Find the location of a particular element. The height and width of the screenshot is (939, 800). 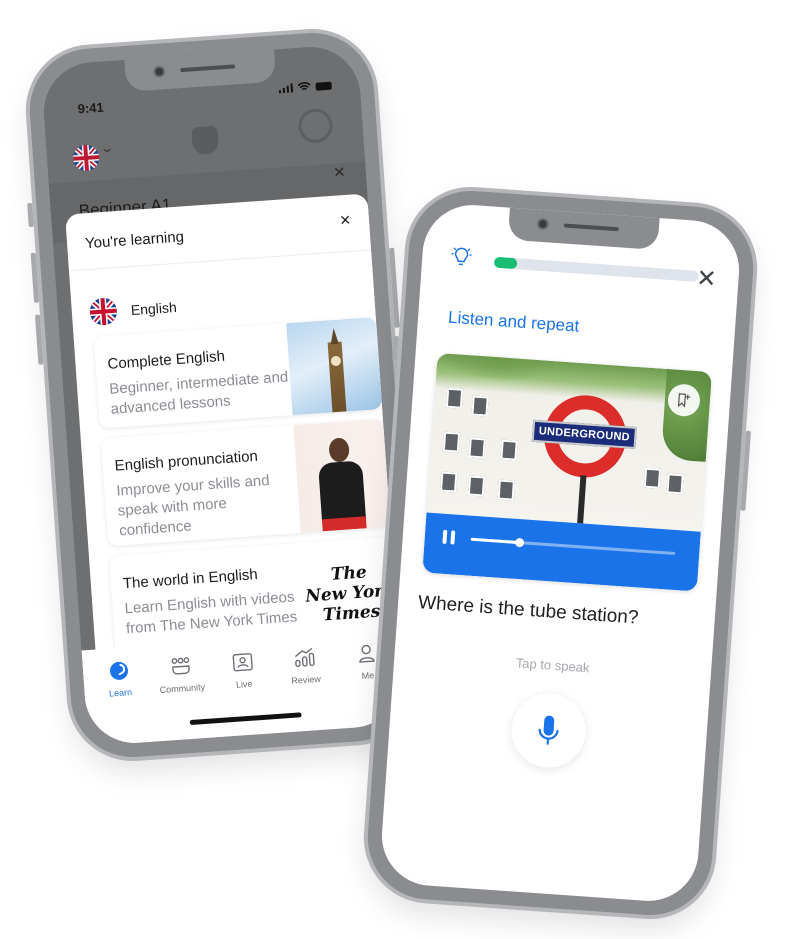

microphone-icon is located at coordinates (548, 730).